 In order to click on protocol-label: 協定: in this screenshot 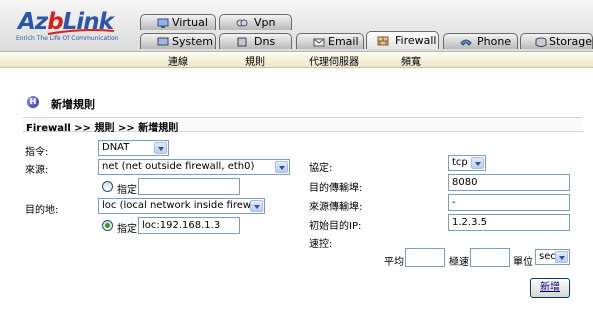, I will do `click(321, 168)`.